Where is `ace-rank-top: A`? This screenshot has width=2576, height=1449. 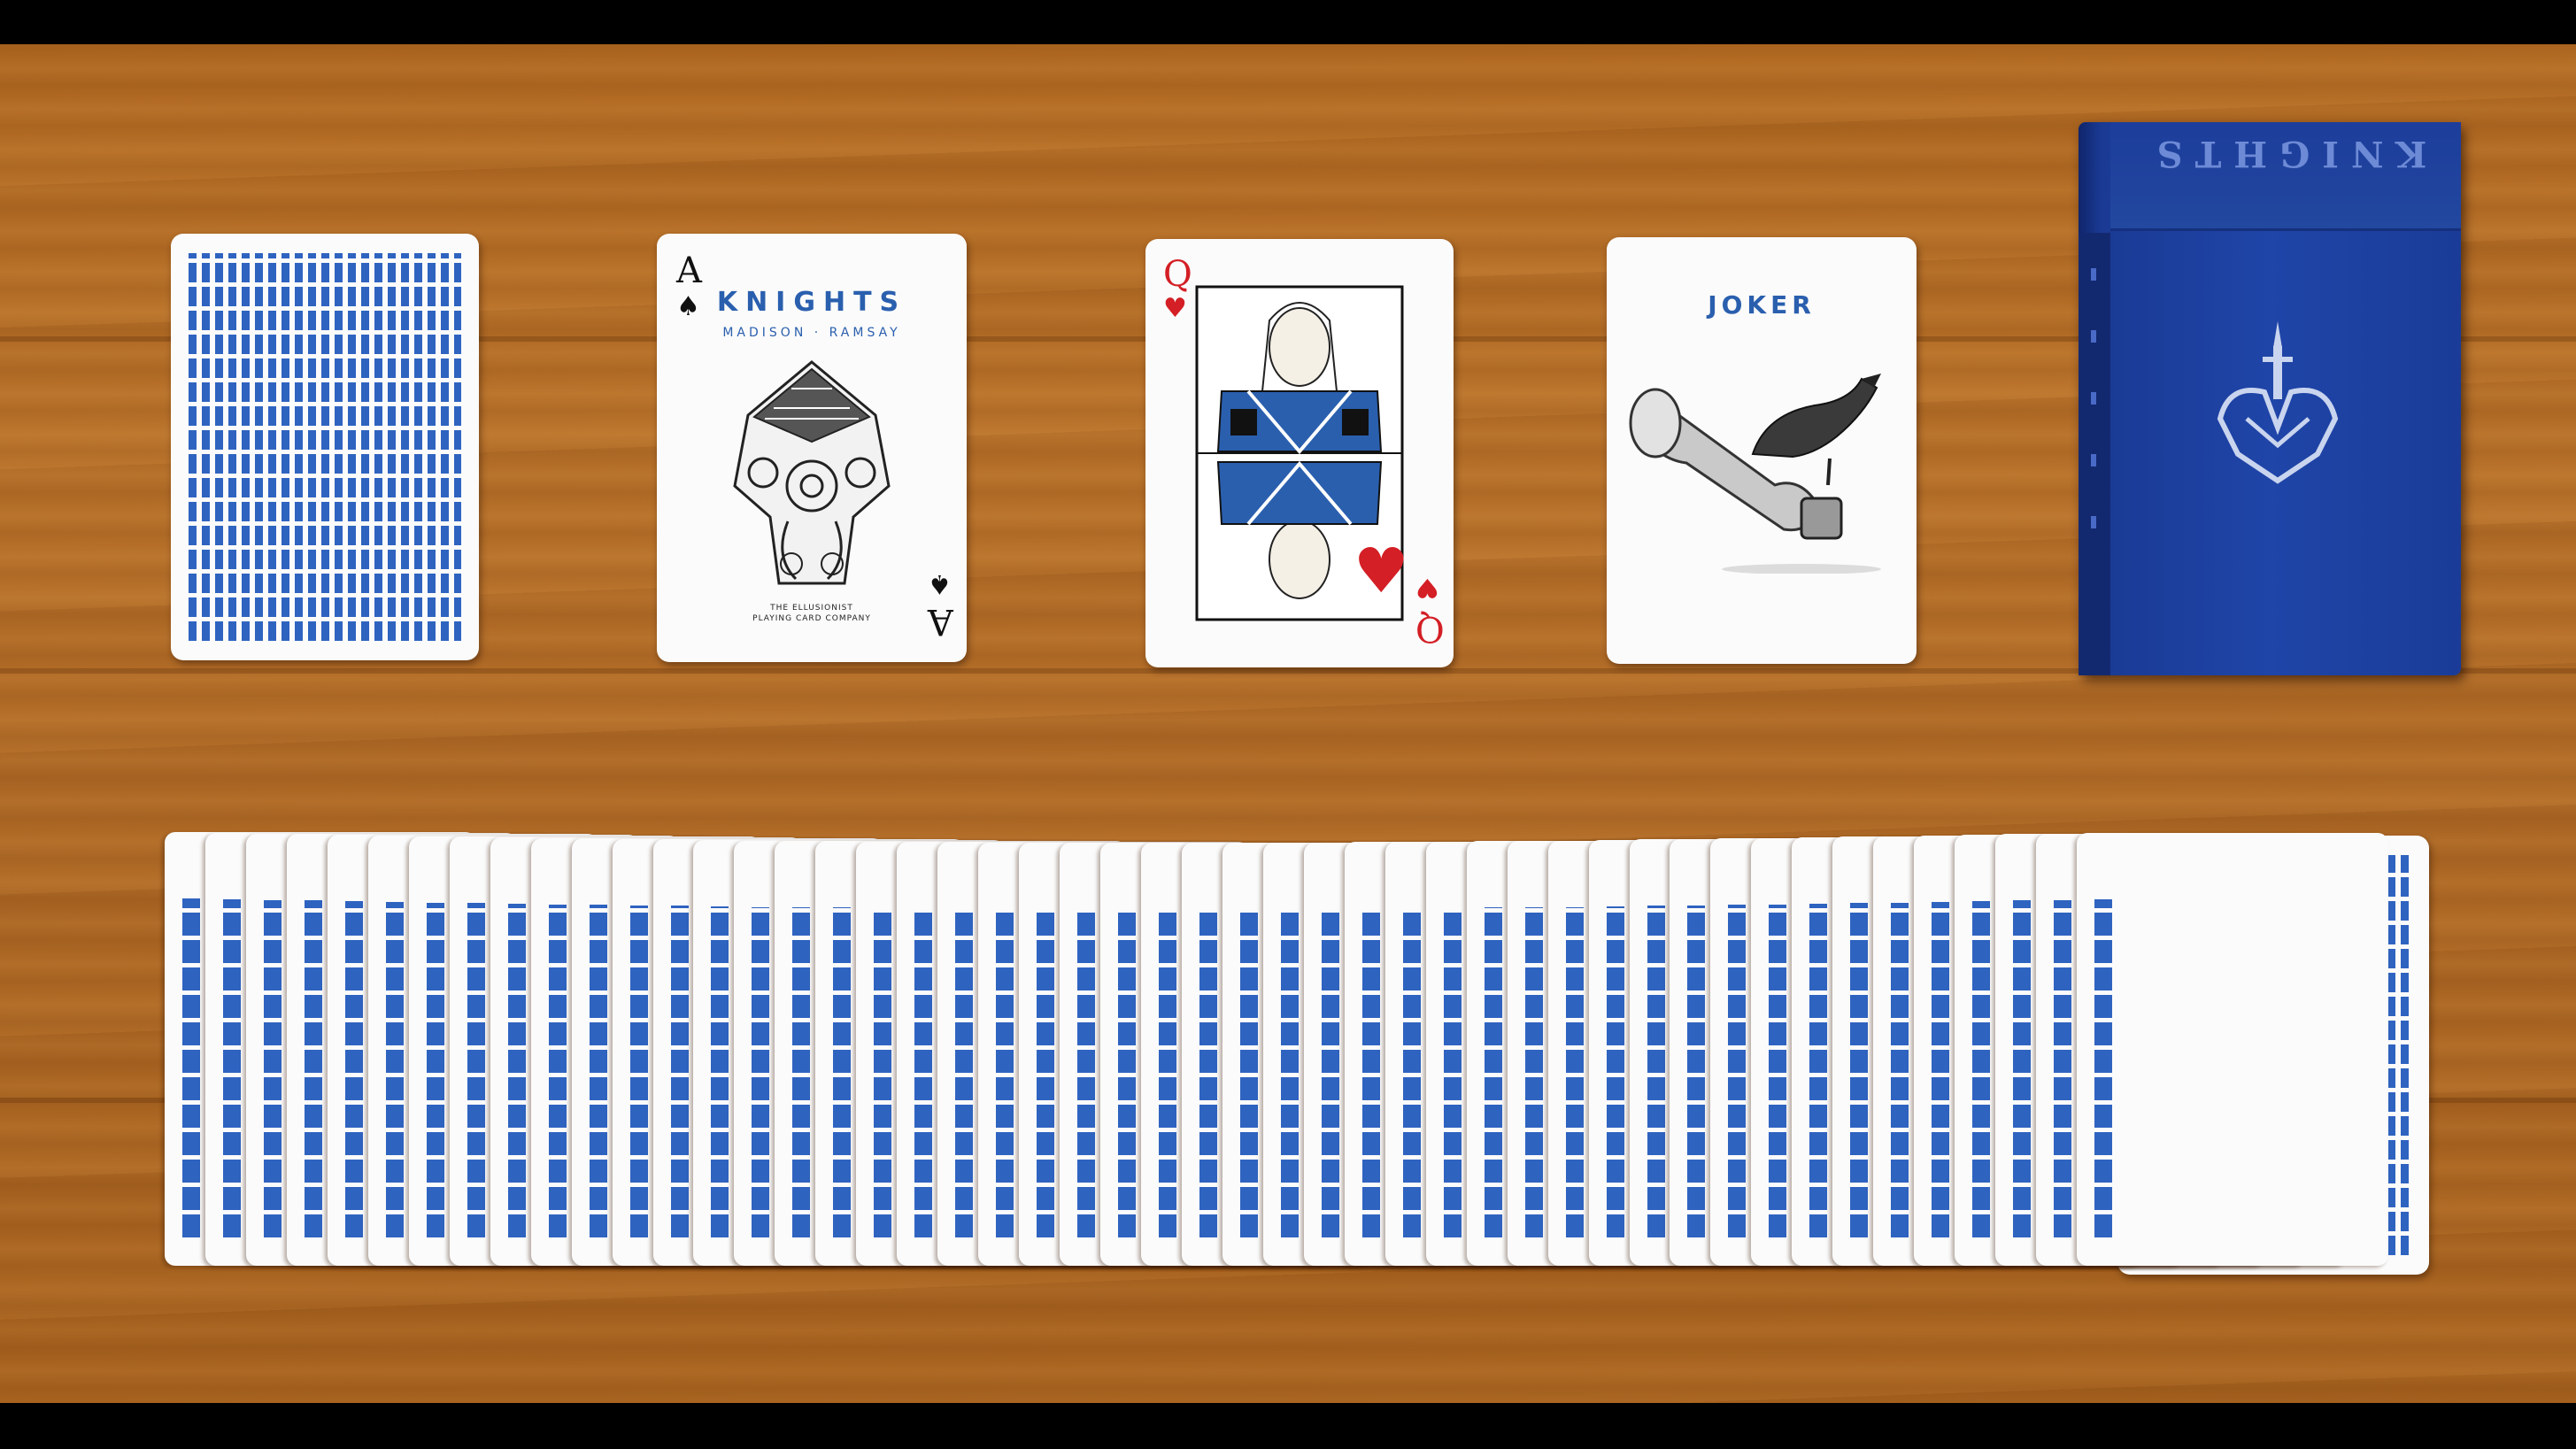
ace-rank-top: A is located at coordinates (689, 270).